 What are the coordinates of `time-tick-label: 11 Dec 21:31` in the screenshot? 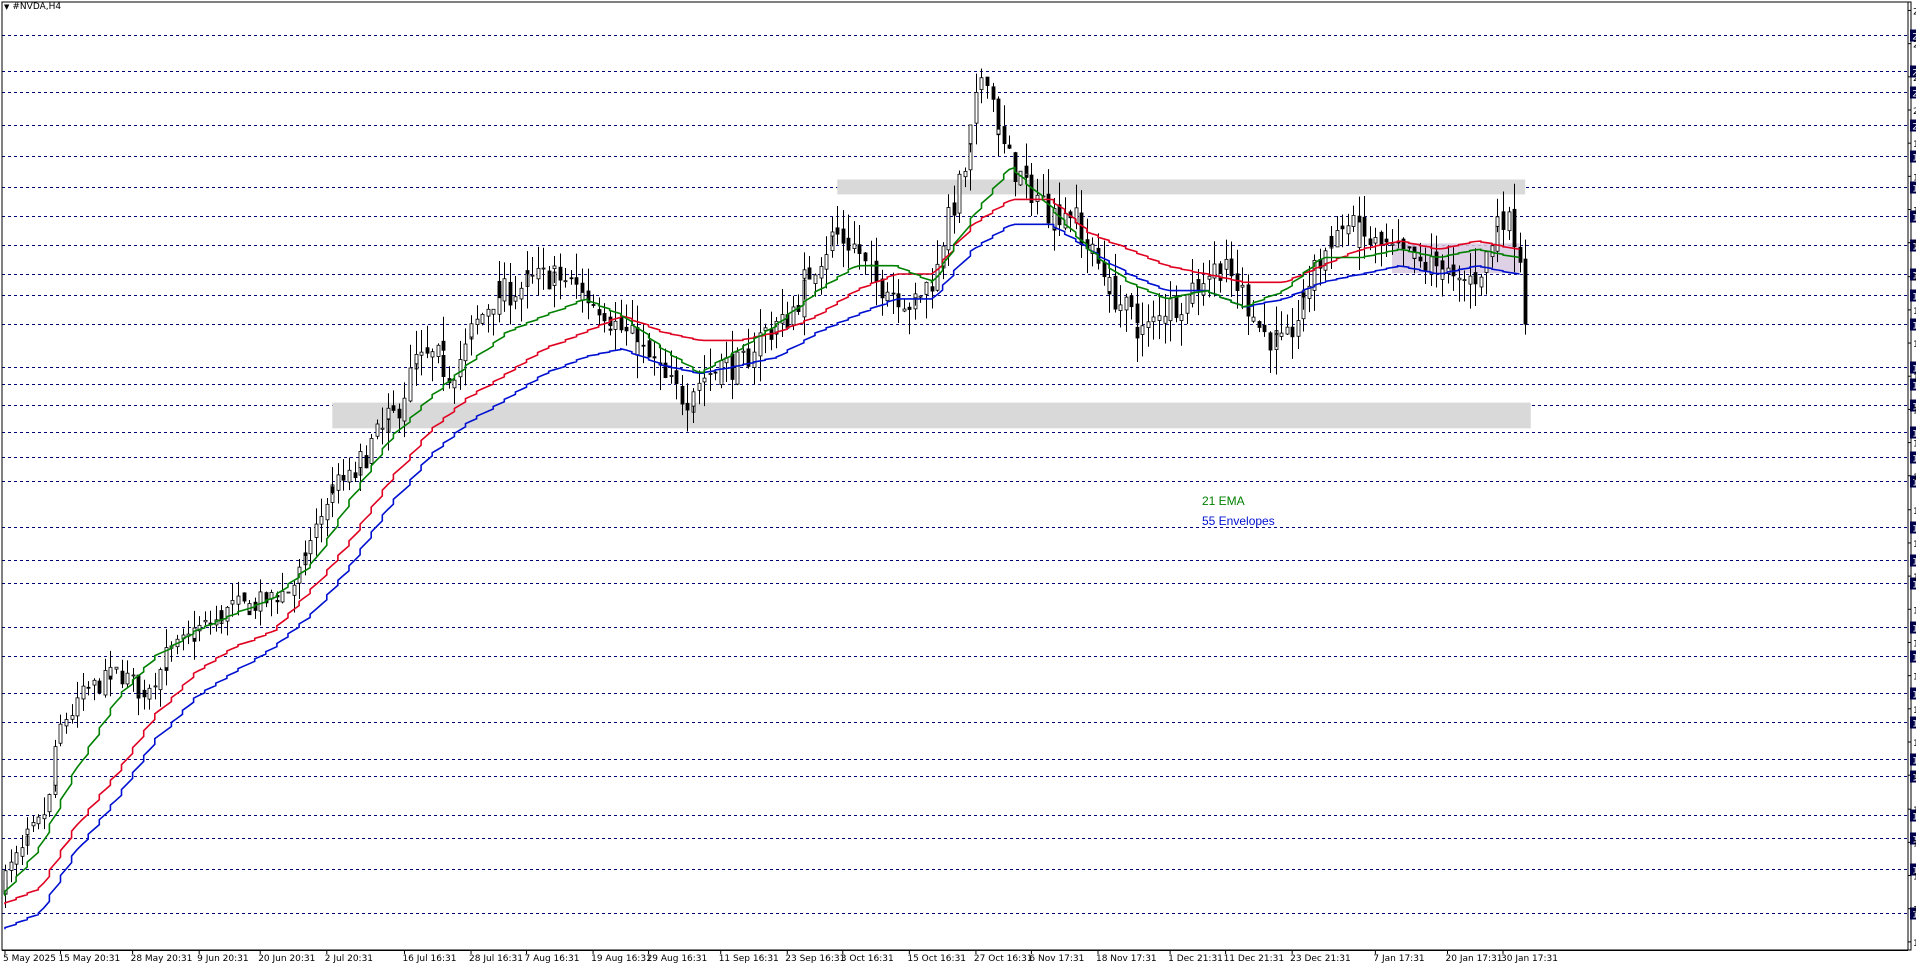 It's located at (1254, 958).